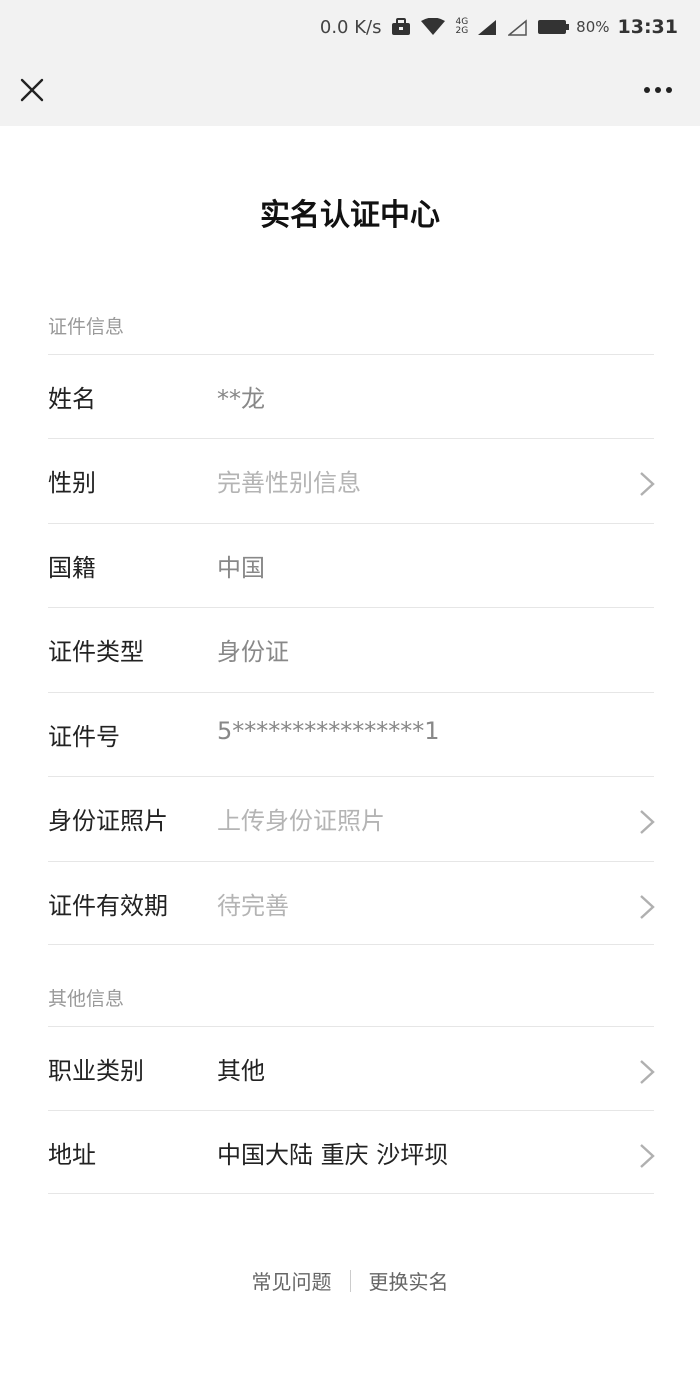  Describe the element at coordinates (292, 1280) in the screenshot. I see `faq-link: 常见问题` at that location.